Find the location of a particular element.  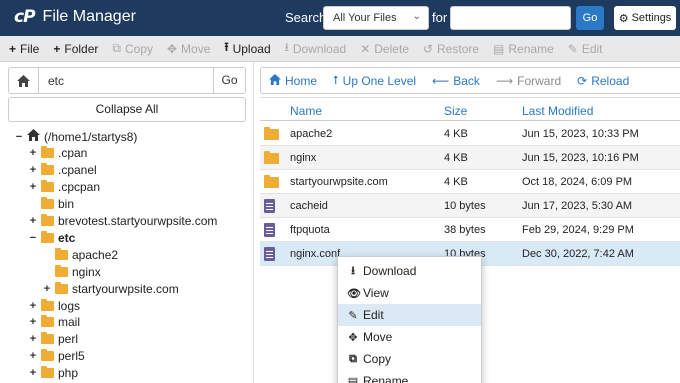

panel-divider is located at coordinates (253, 222).